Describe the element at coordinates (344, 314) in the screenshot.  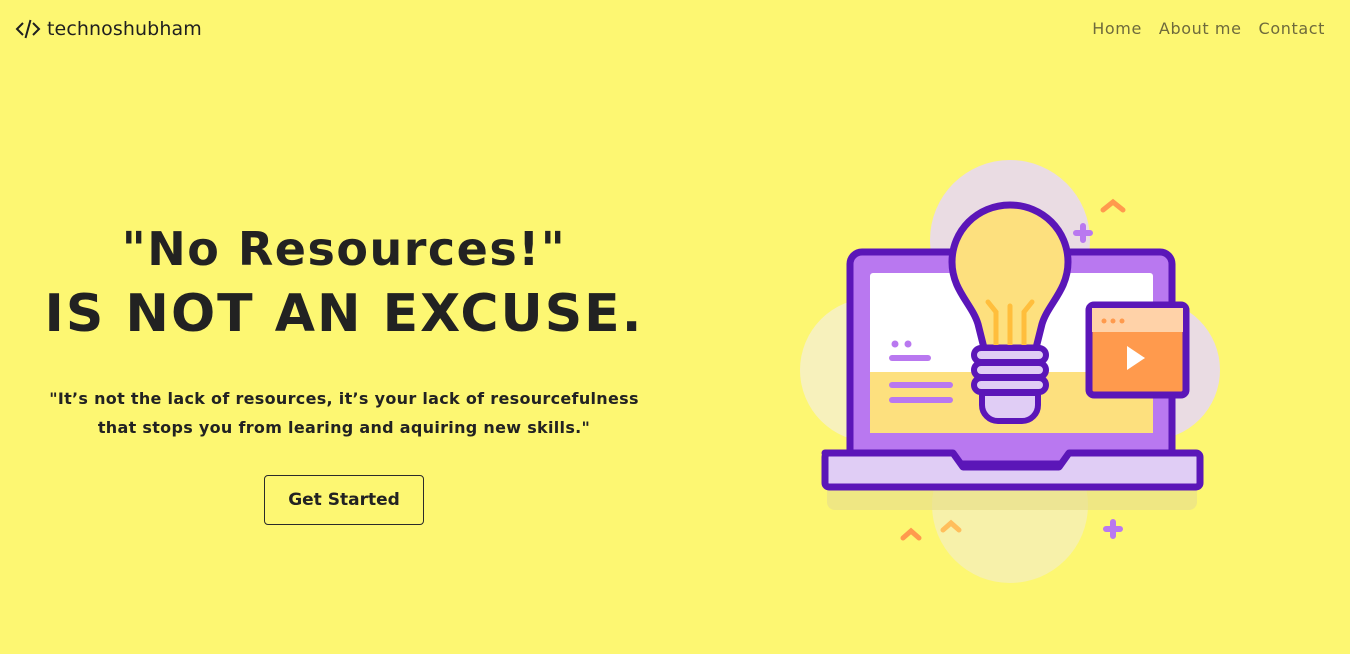
I see `headline-line-2: IS NOT AN EXCUSE.` at that location.